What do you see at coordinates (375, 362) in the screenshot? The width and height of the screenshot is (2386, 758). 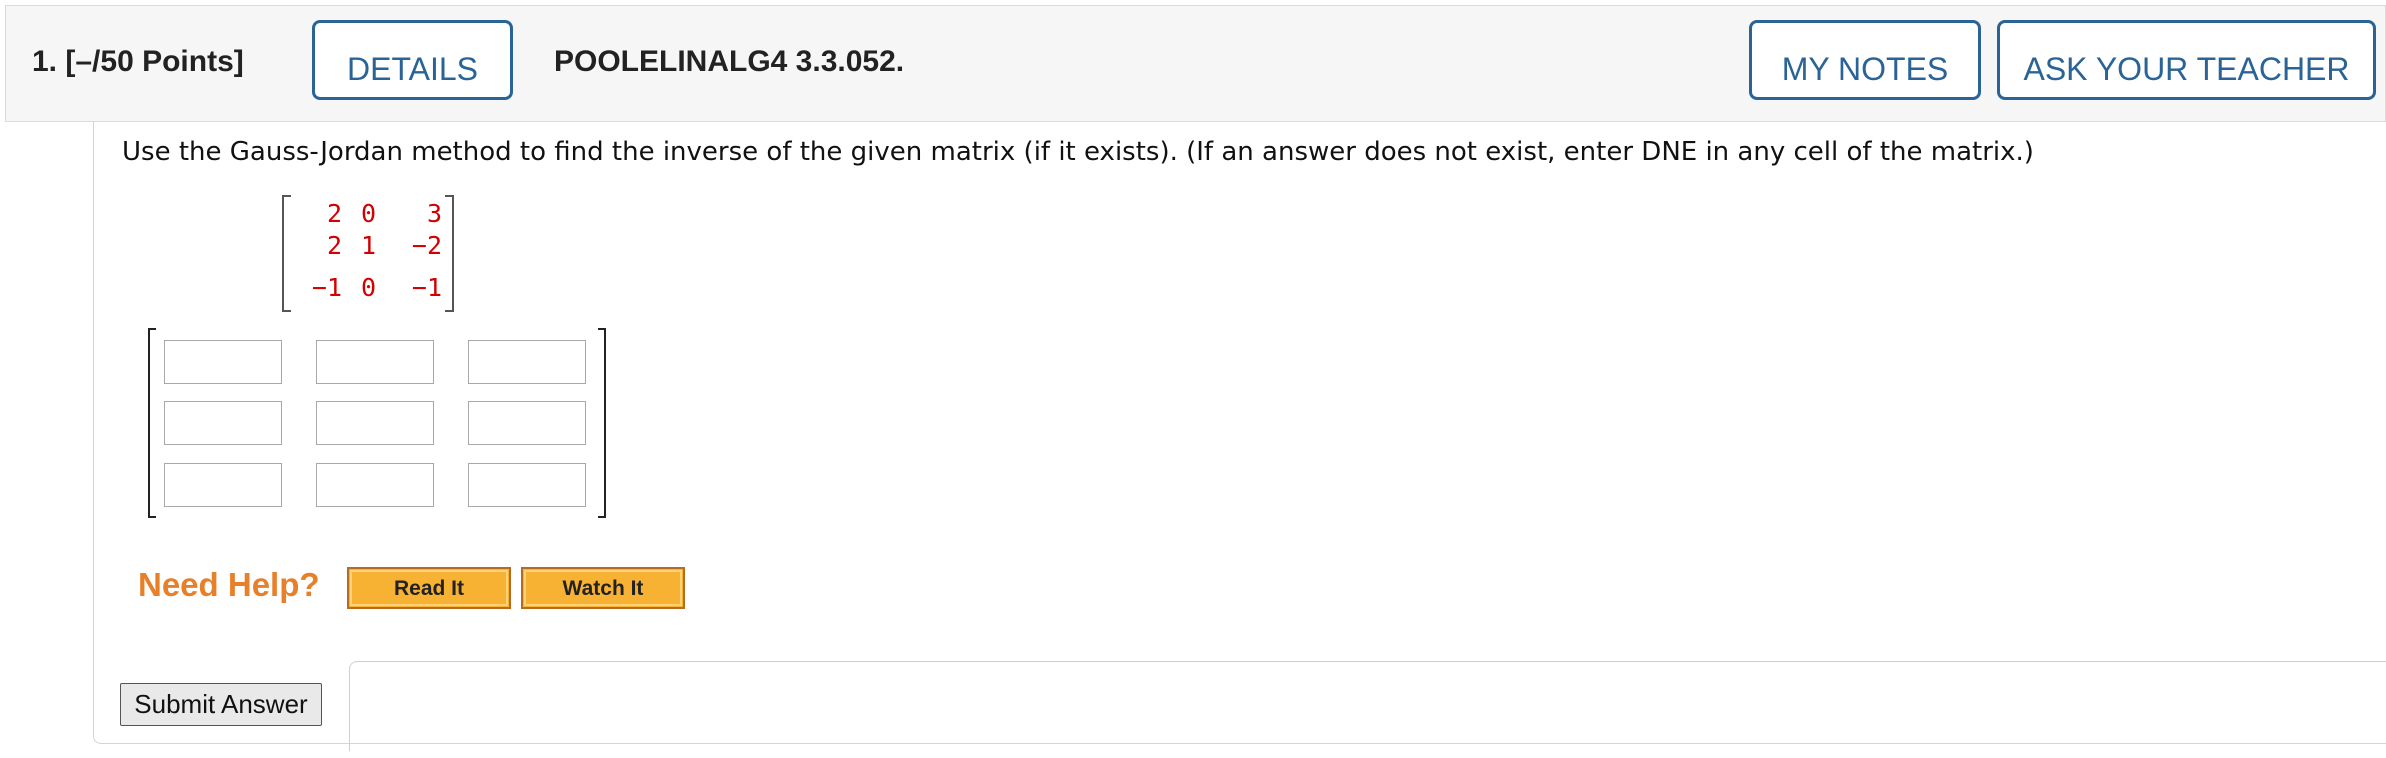 I see `answer-cell-r1c2` at bounding box center [375, 362].